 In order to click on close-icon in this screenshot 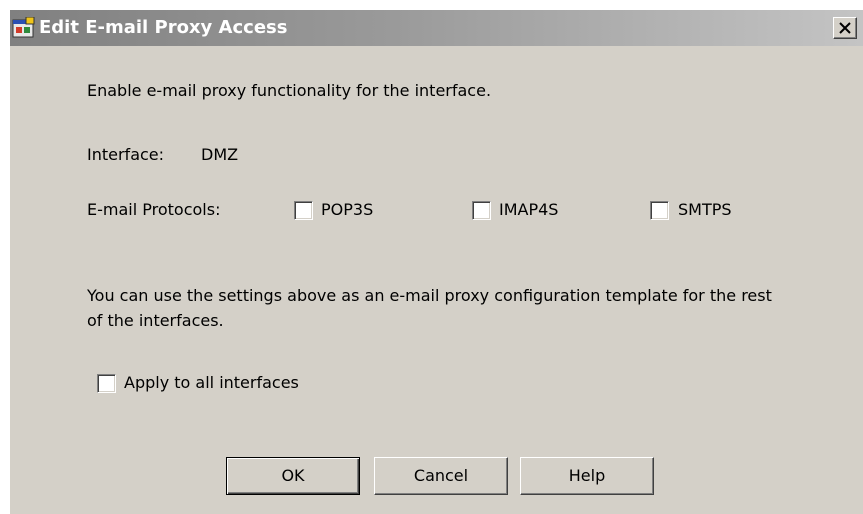, I will do `click(845, 28)`.